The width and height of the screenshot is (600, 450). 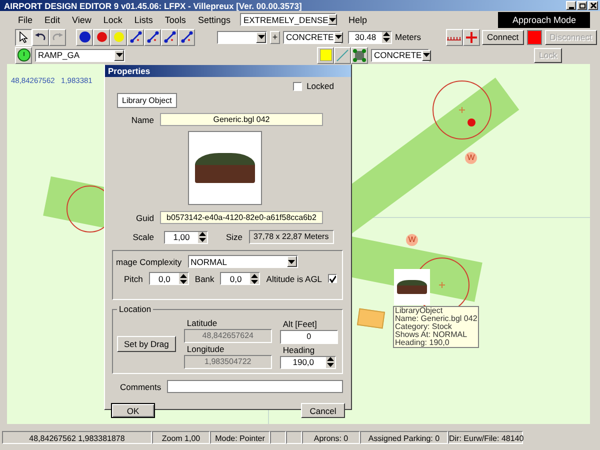 What do you see at coordinates (149, 261) in the screenshot?
I see `field-label: mage Complexity` at bounding box center [149, 261].